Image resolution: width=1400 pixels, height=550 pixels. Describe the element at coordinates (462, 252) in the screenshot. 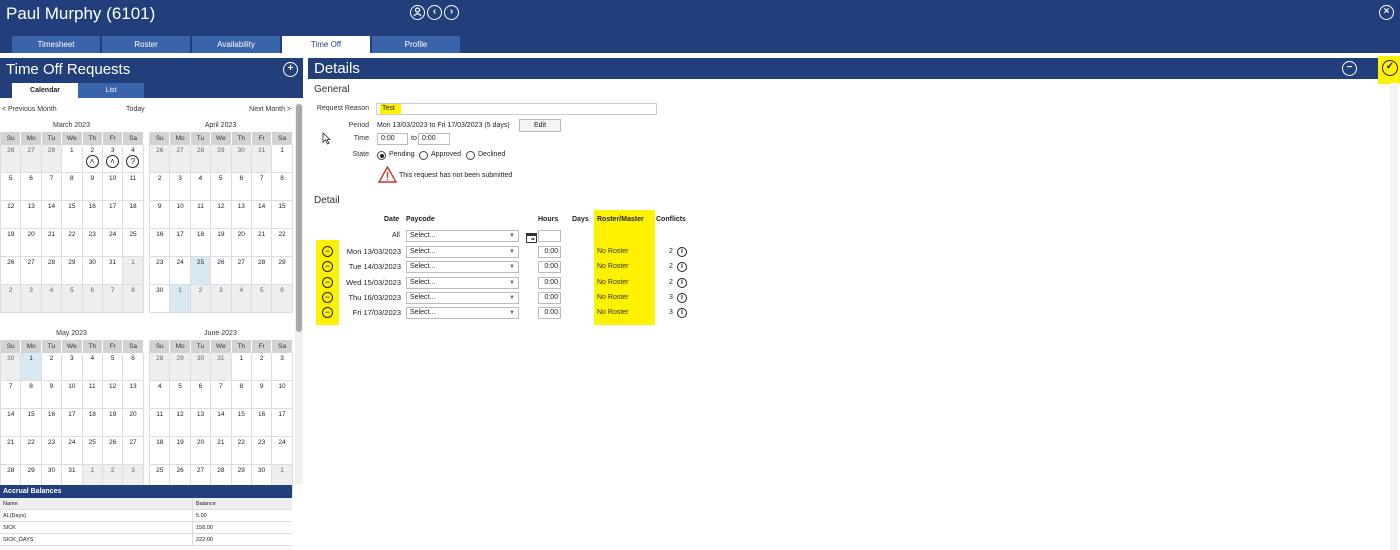

I see `paycode-select: Select... ▼` at that location.